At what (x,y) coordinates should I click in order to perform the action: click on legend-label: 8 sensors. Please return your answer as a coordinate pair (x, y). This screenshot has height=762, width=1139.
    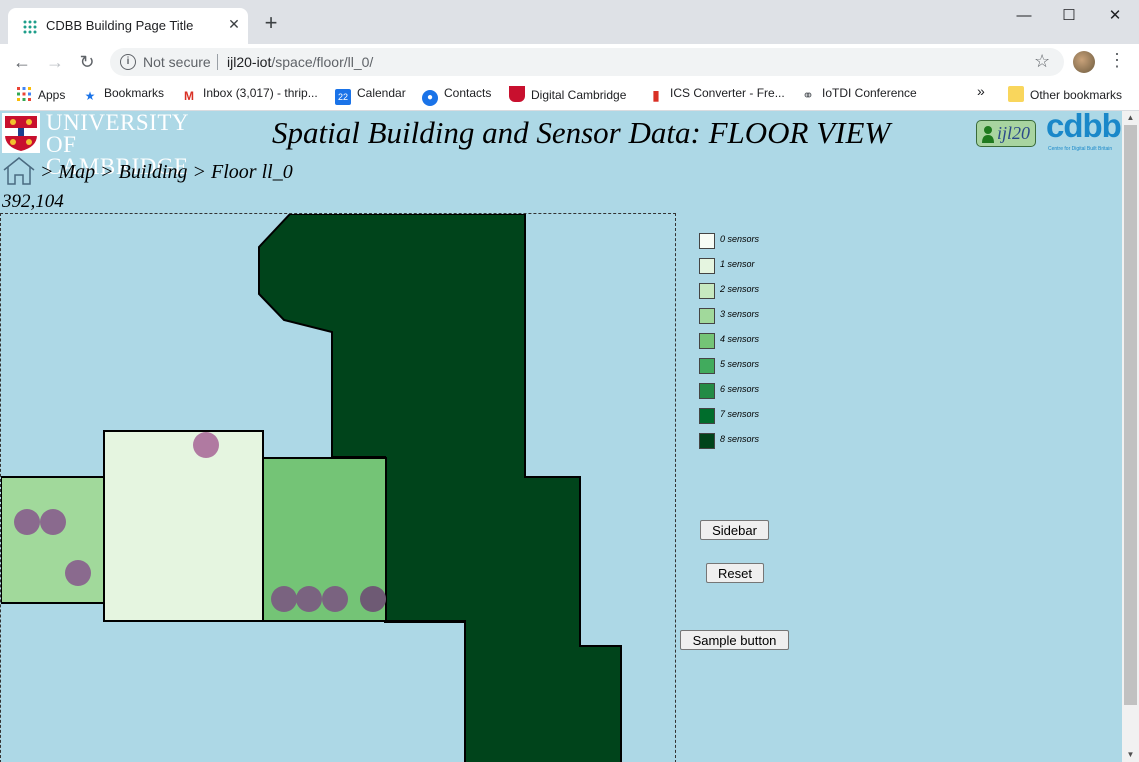
    Looking at the image, I should click on (740, 439).